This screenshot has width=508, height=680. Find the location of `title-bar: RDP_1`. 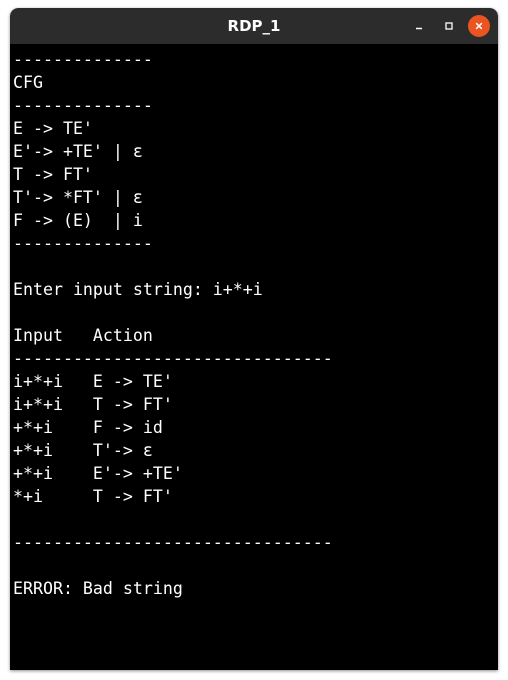

title-bar: RDP_1 is located at coordinates (254, 26).